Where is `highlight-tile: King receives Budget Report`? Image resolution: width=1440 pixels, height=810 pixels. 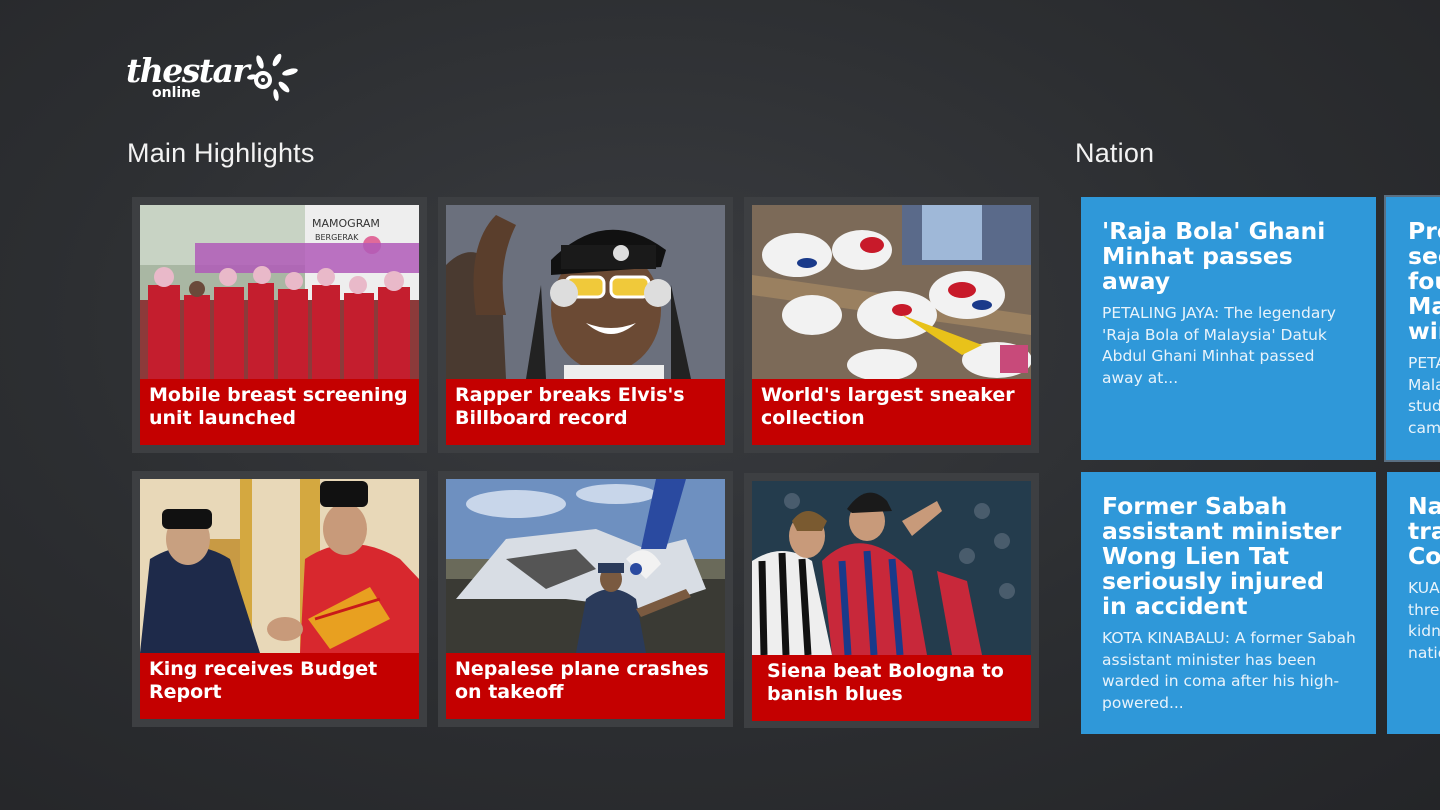
highlight-tile: King receives Budget Report is located at coordinates (279, 599).